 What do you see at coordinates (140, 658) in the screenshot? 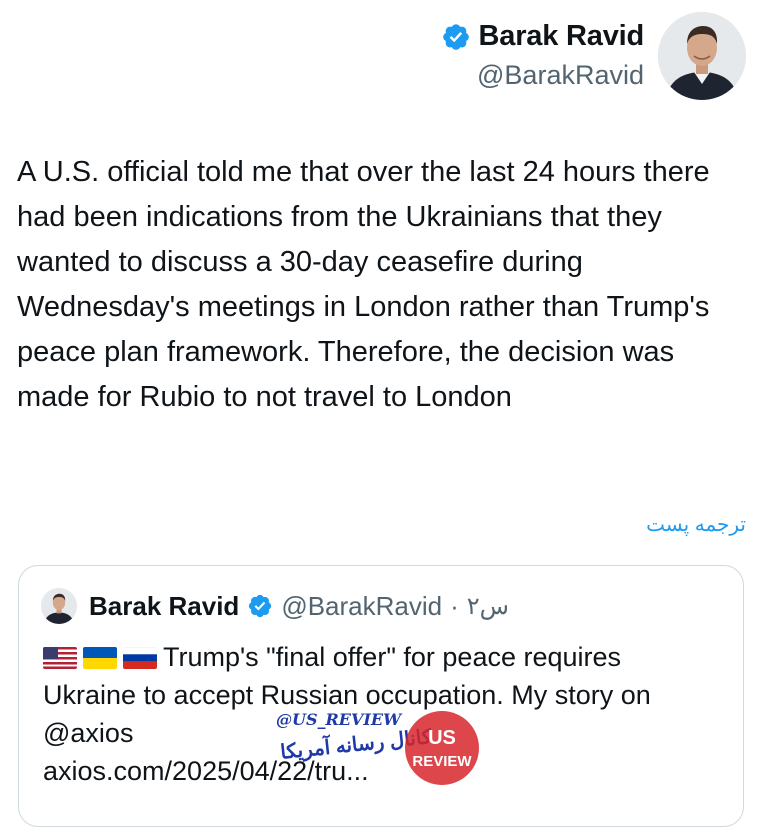
I see `russia-flag-icon` at bounding box center [140, 658].